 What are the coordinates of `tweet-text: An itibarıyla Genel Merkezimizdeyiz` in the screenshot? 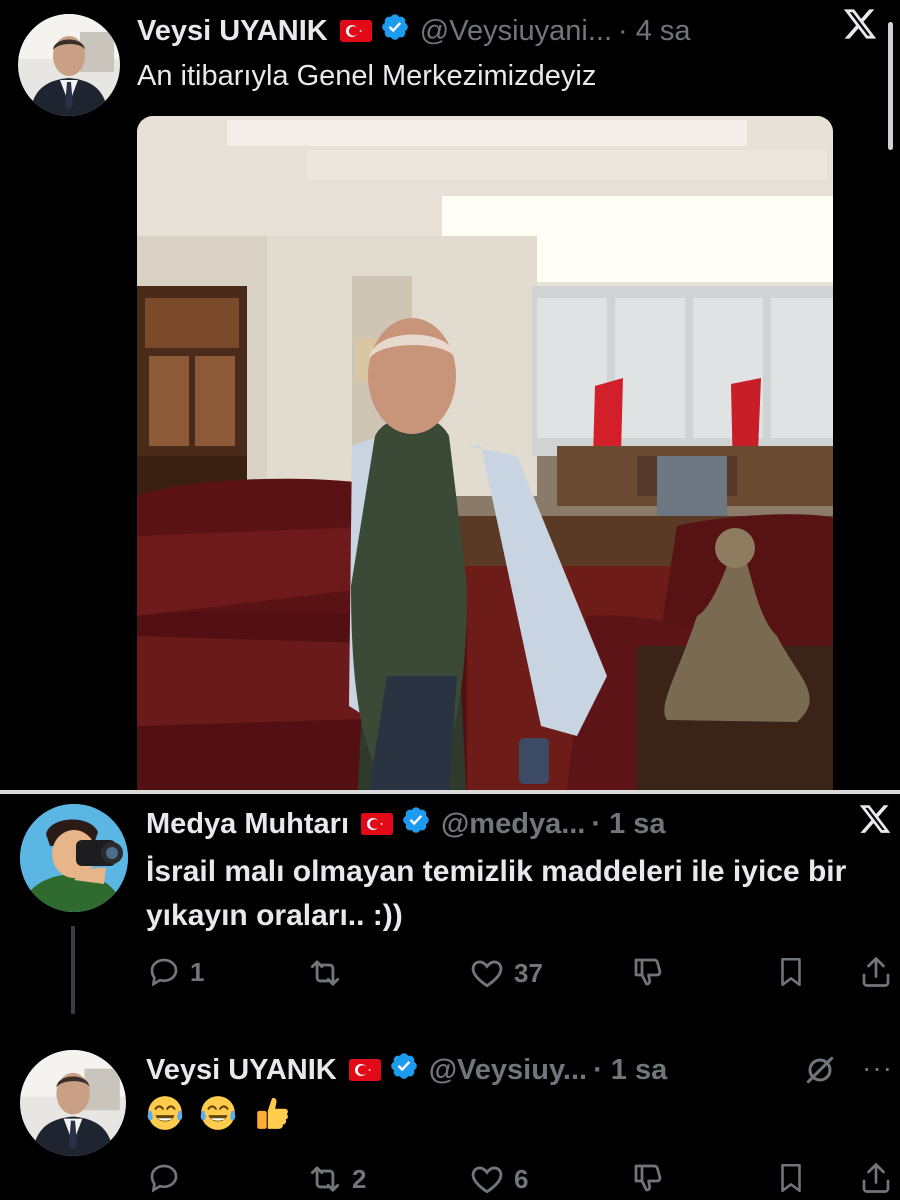 It's located at (367, 76).